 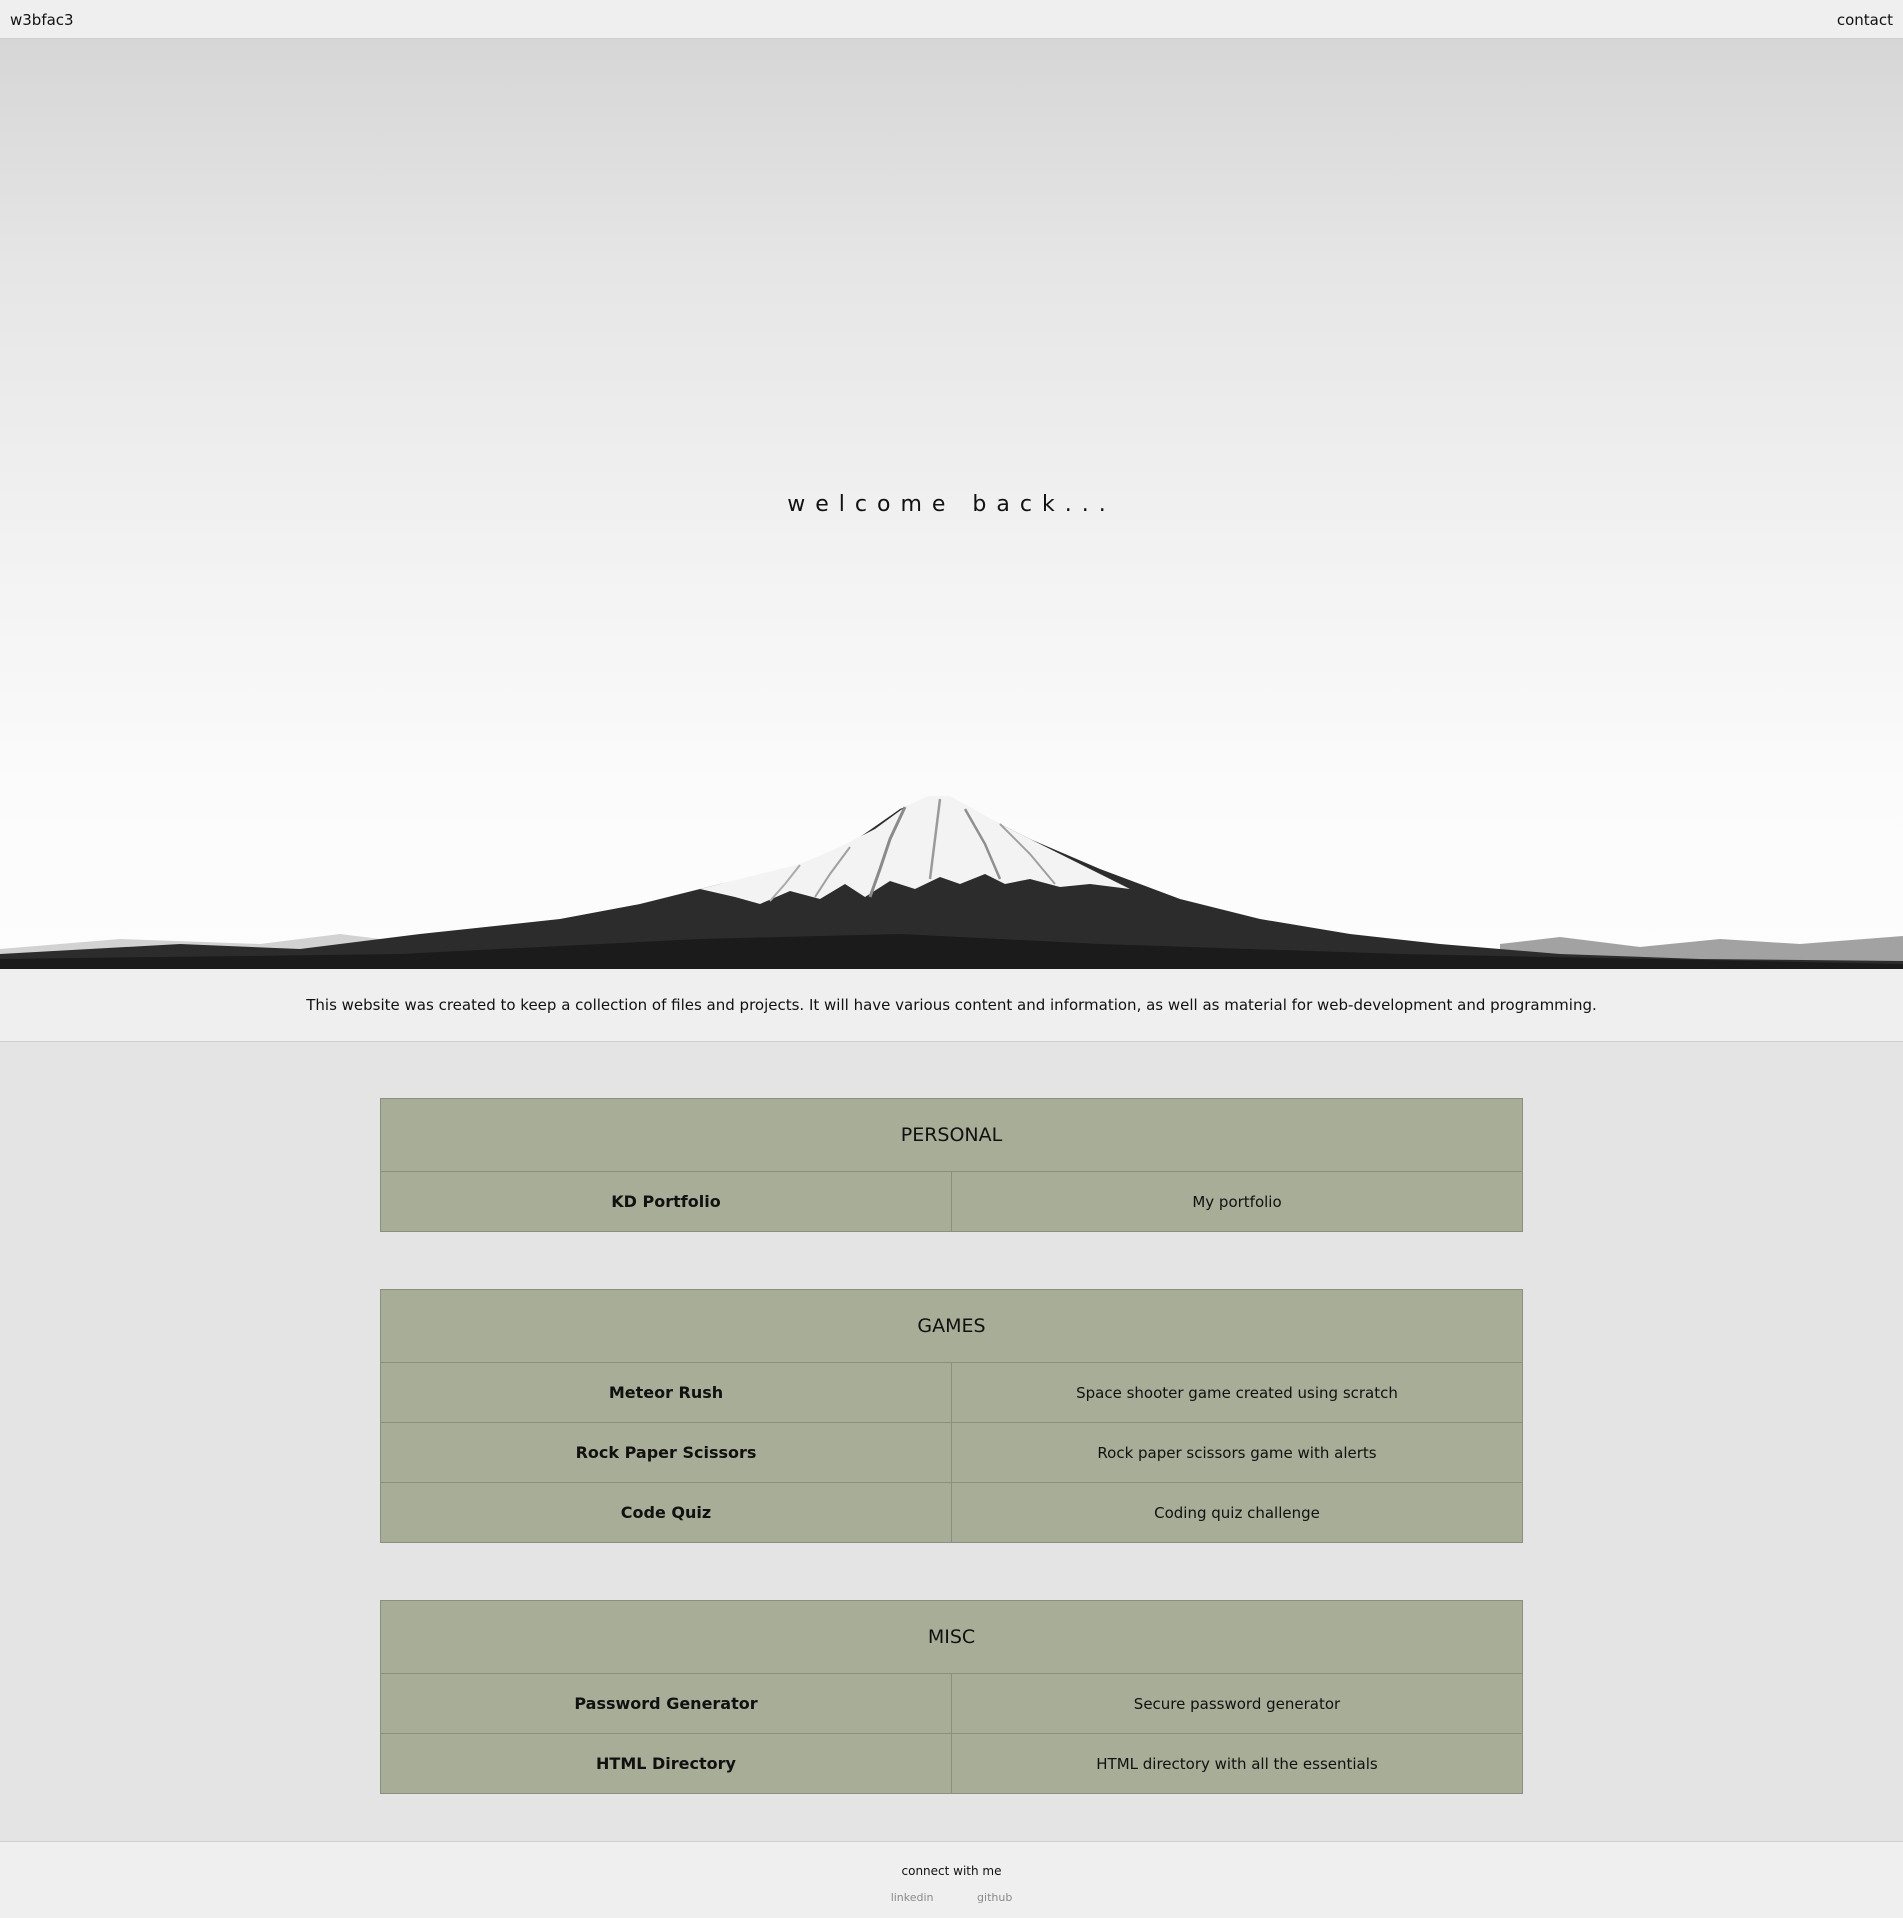 I want to click on table-row: KD Portfolio My portfolio, so click(x=951, y=1201).